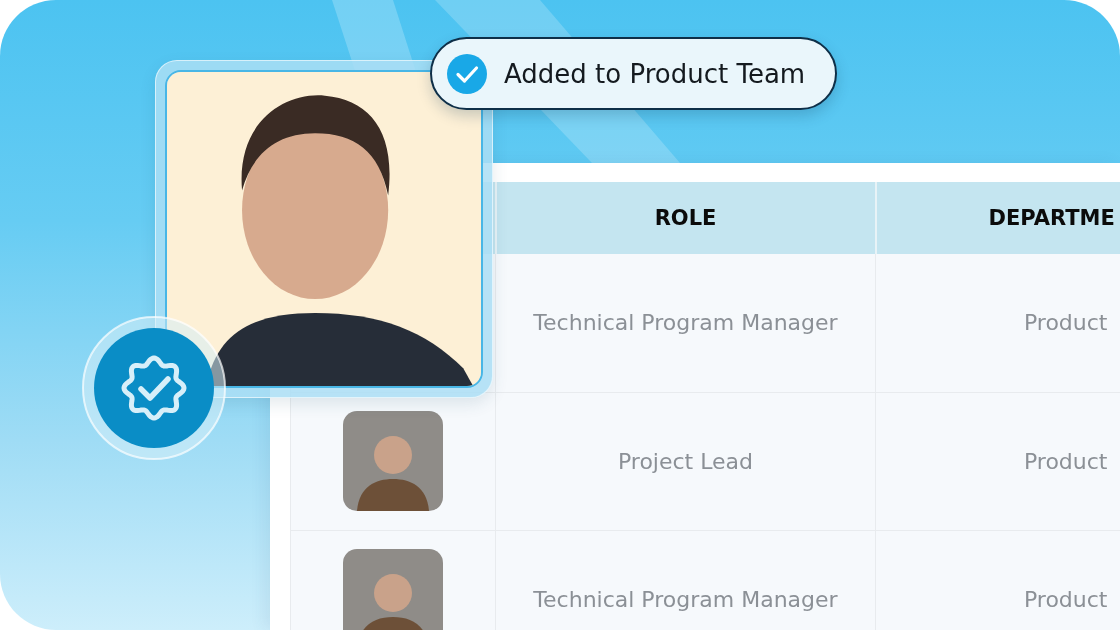  What do you see at coordinates (685, 218) in the screenshot?
I see `column-header: ROLE` at bounding box center [685, 218].